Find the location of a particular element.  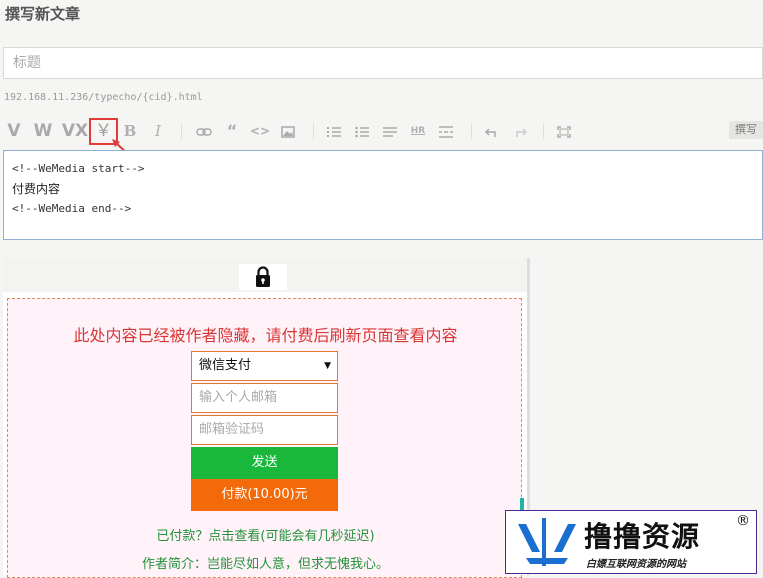

redo-icon is located at coordinates (520, 131).